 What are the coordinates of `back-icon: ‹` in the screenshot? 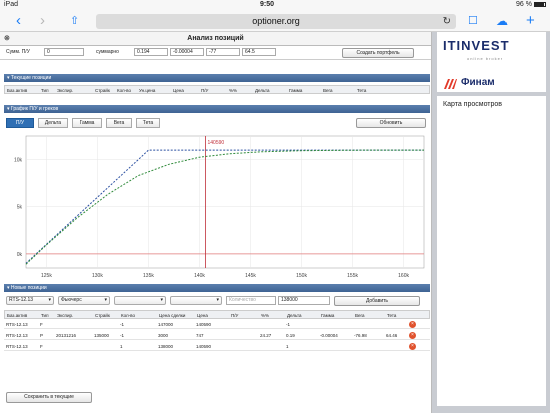 It's located at (18, 21).